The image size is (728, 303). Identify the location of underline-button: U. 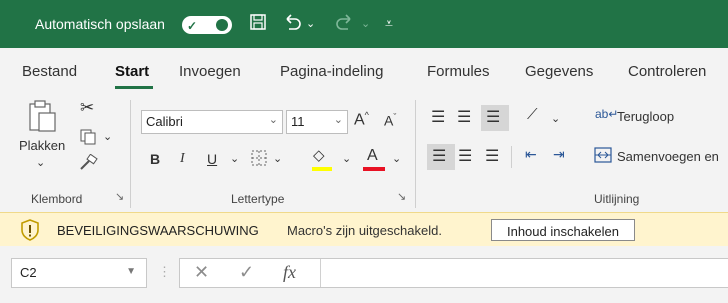
(212, 159).